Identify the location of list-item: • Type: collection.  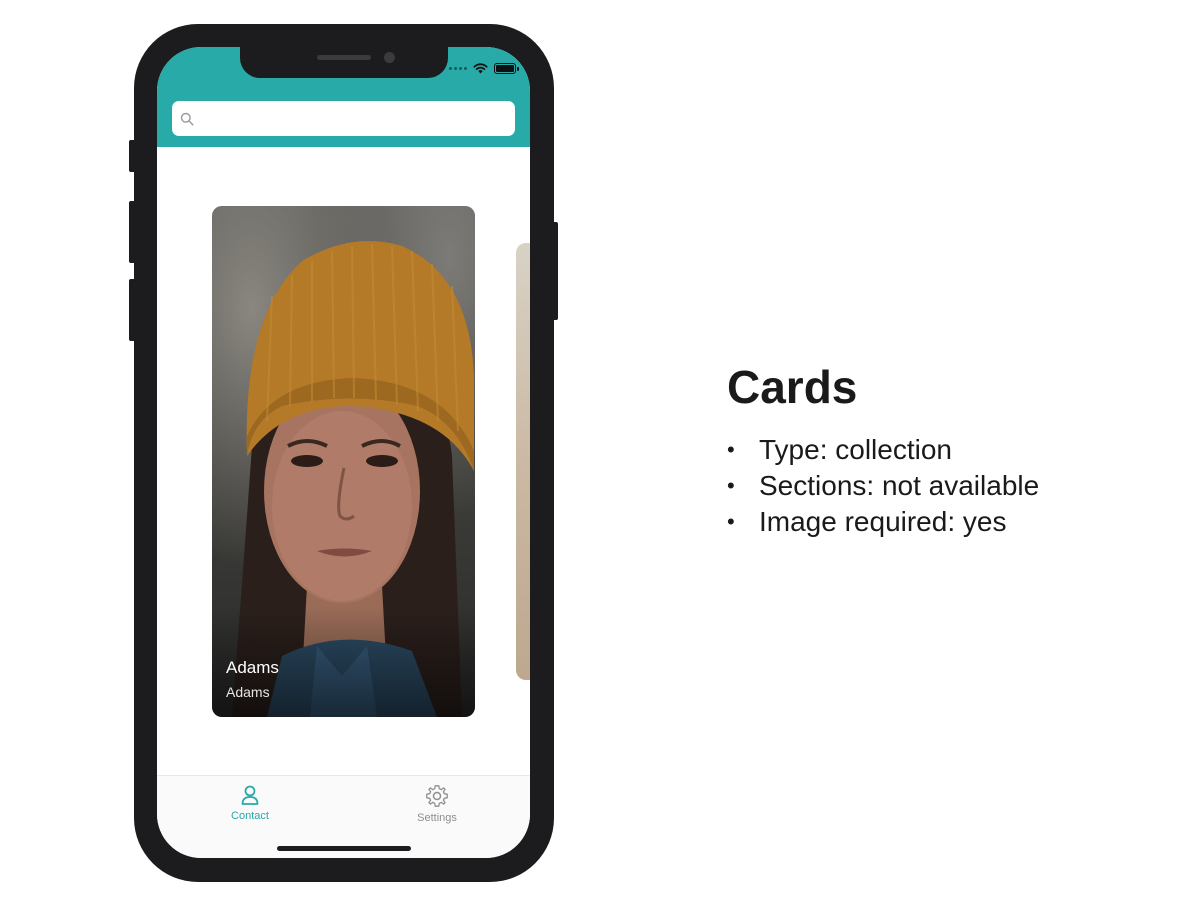
(883, 450).